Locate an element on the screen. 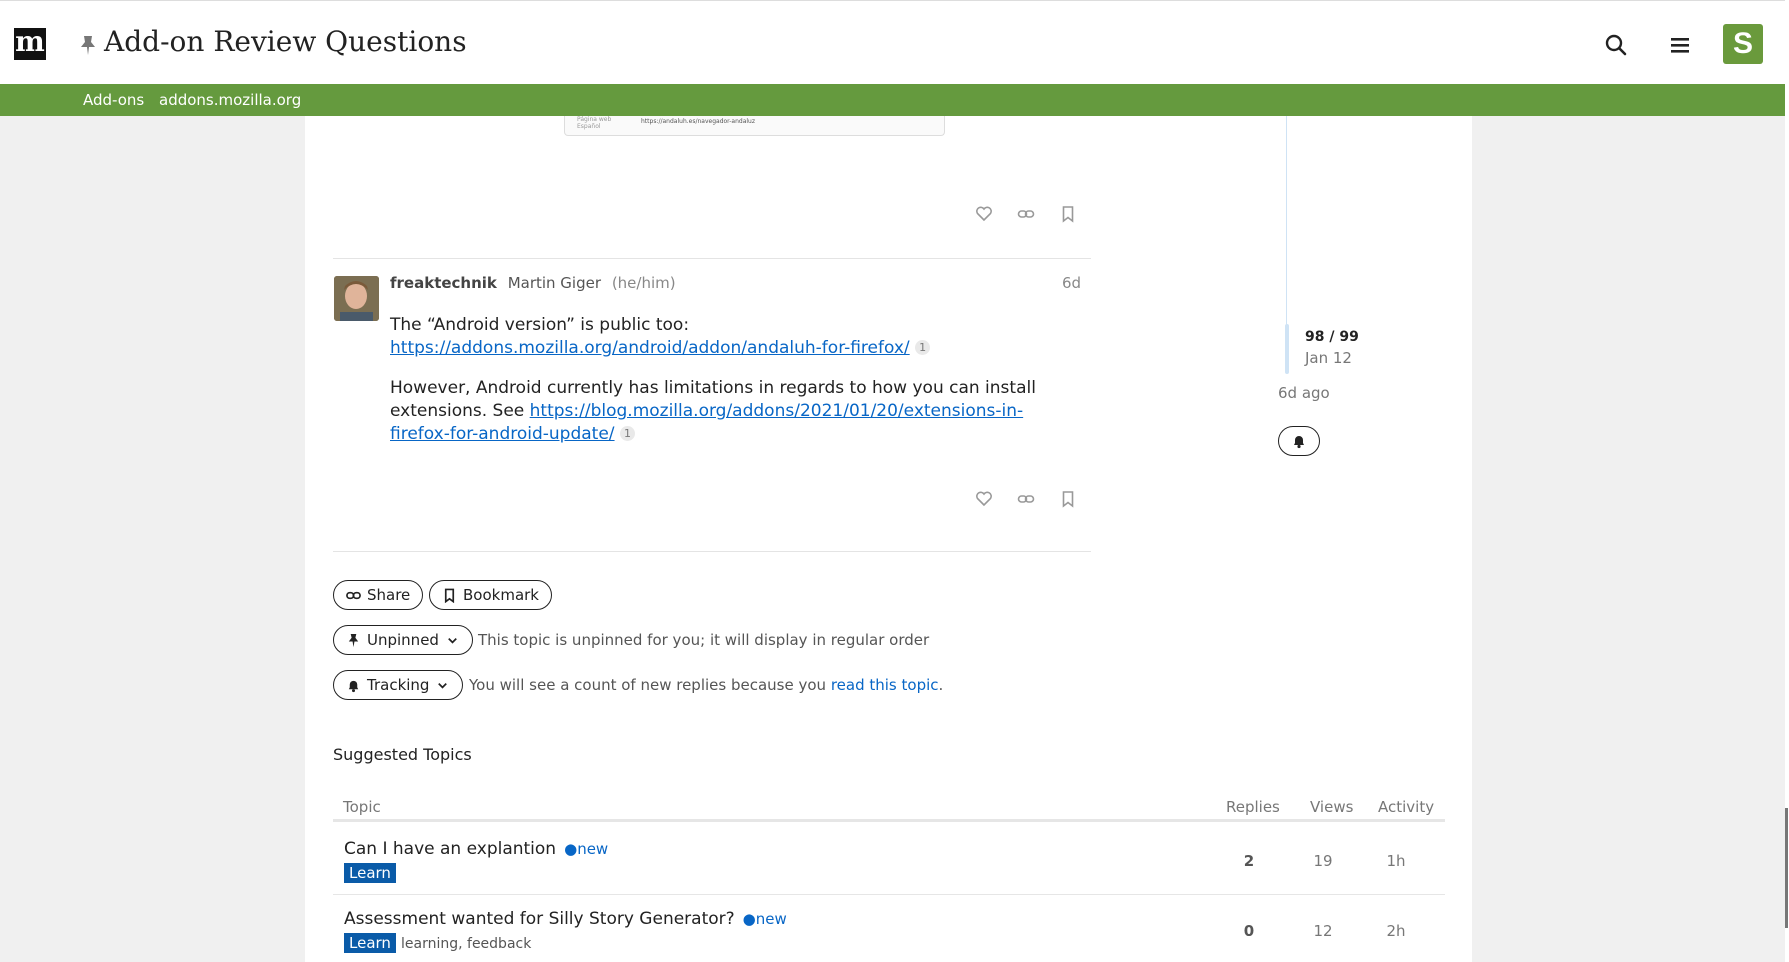 This screenshot has width=1789, height=962. page-scrollbar-thumb is located at coordinates (1786, 868).